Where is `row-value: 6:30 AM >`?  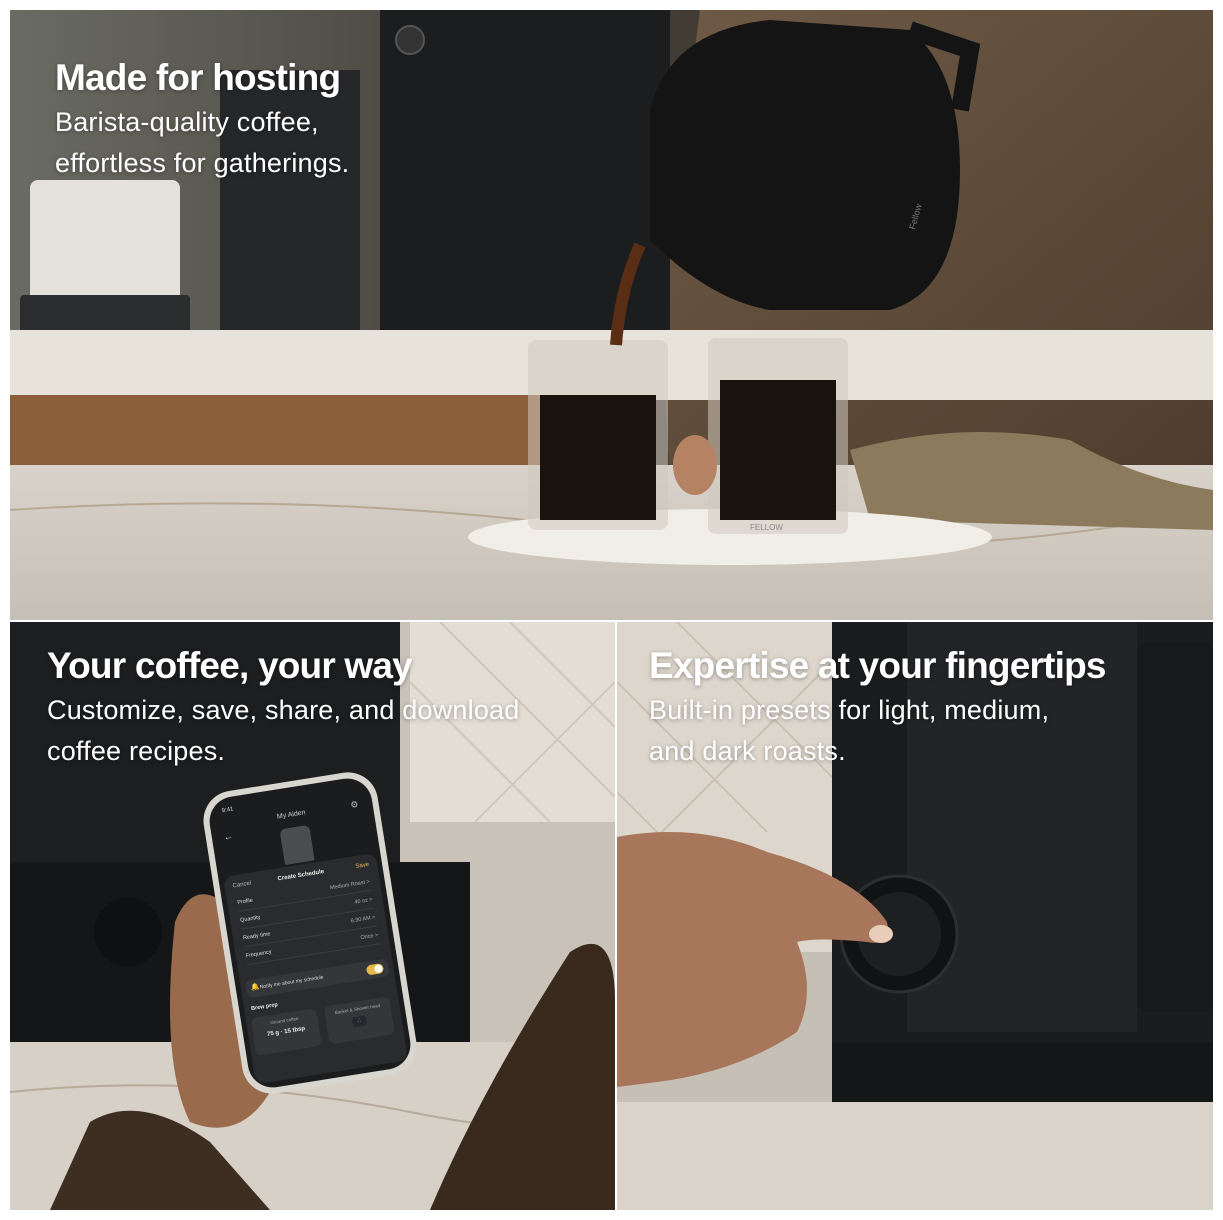 row-value: 6:30 AM > is located at coordinates (363, 919).